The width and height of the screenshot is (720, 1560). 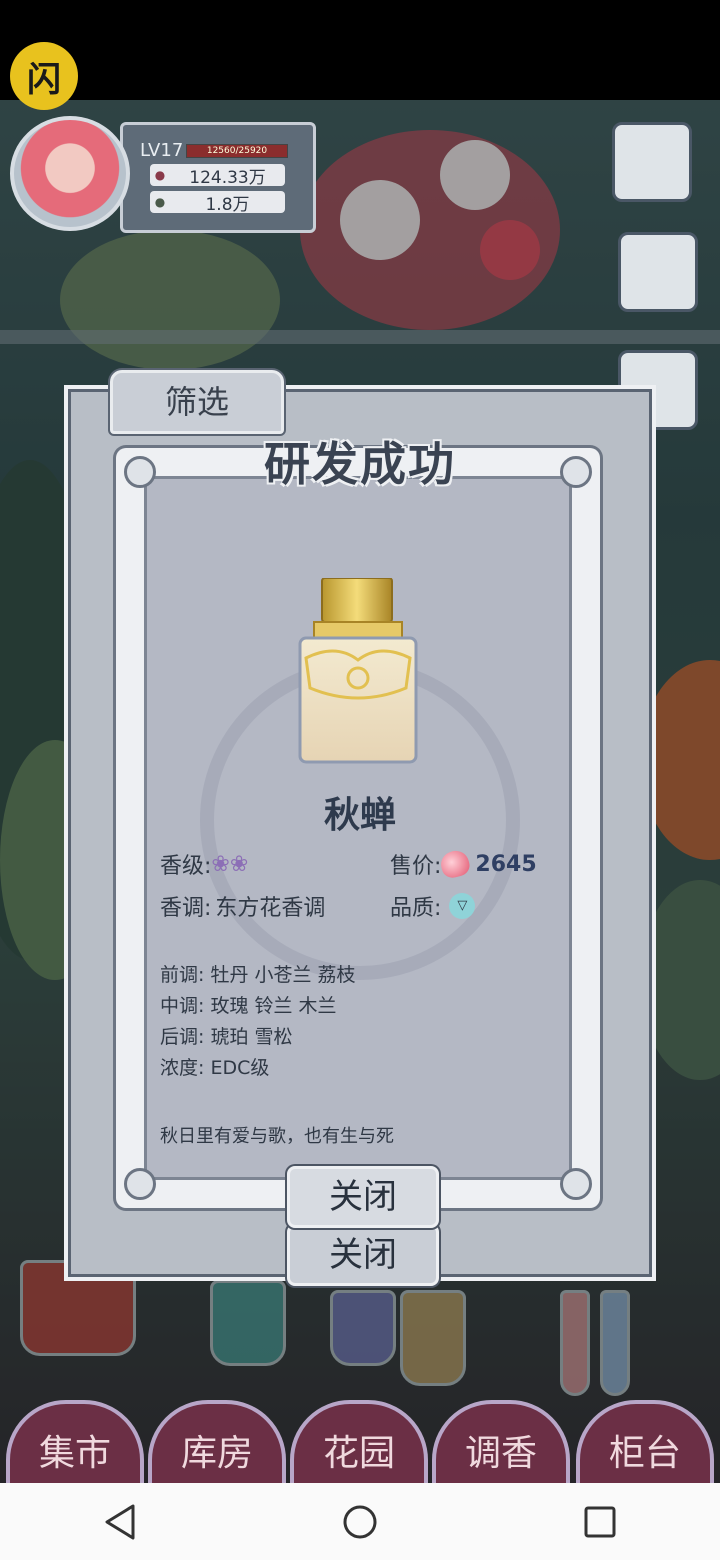 I want to click on perfume-bottle-icon, so click(x=358, y=671).